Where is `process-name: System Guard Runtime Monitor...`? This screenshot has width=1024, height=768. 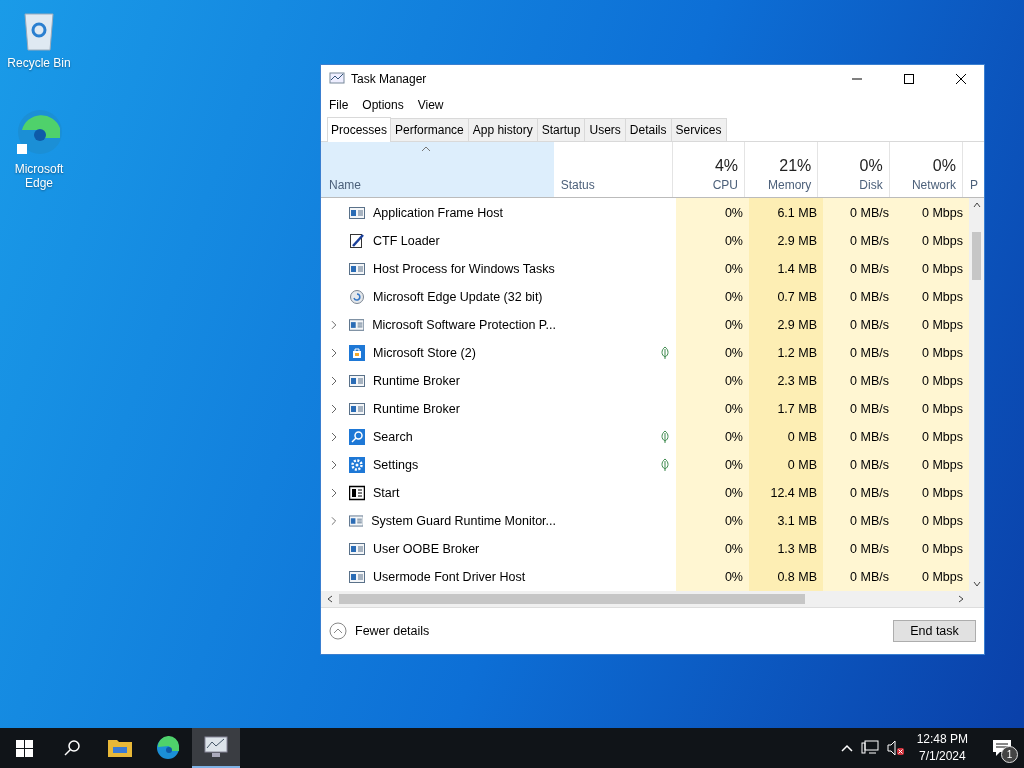 process-name: System Guard Runtime Monitor... is located at coordinates (463, 521).